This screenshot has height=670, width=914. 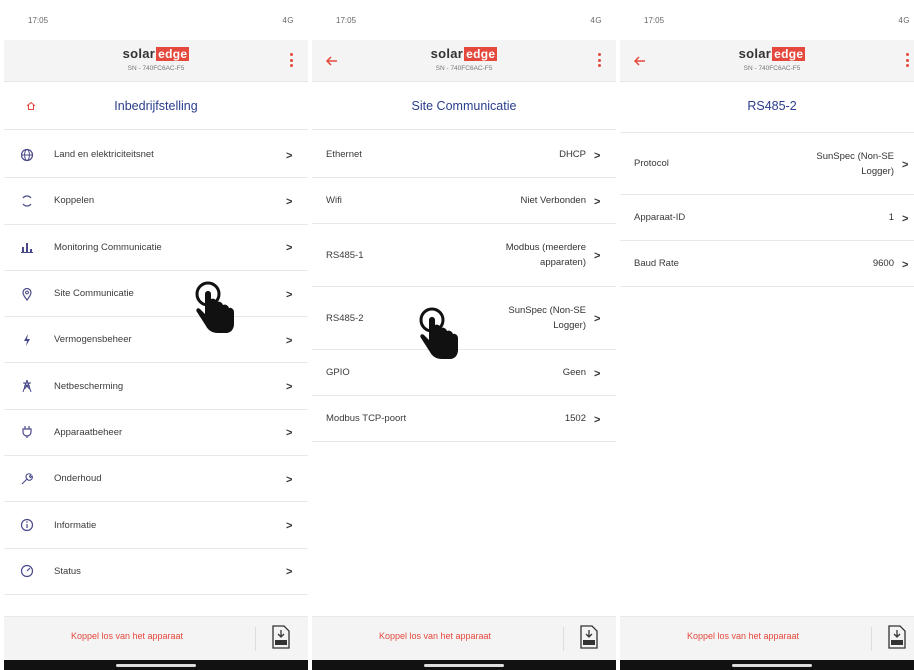 I want to click on menu-item-land-en-elektriciteitsnet: Land en elektriciteitsnet >, so click(x=156, y=155).